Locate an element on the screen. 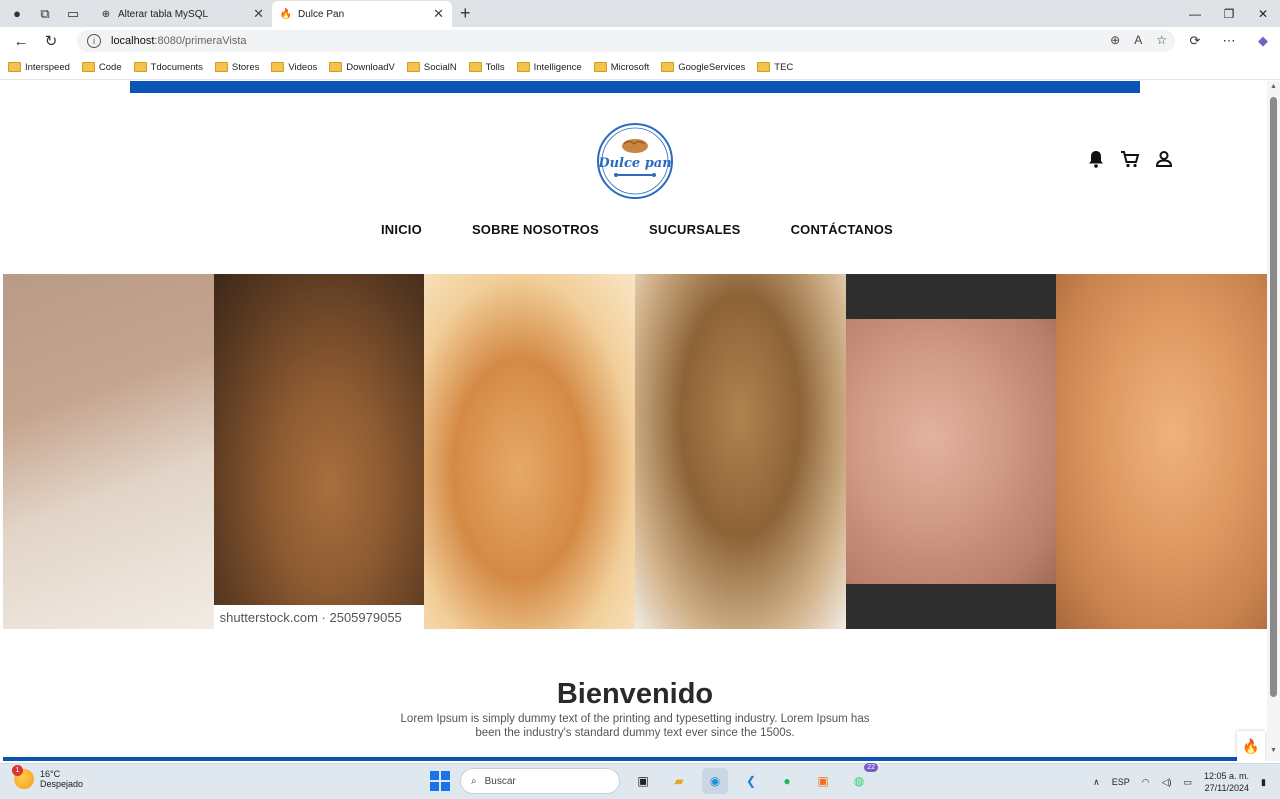  notification-icon: ▮ is located at coordinates (1263, 782).